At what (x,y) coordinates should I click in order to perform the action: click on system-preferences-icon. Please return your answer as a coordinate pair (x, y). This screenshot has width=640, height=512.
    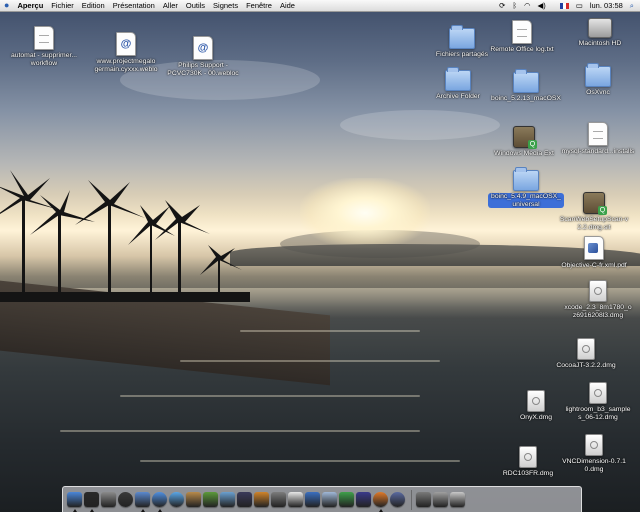
    Looking at the image, I should click on (108, 499).